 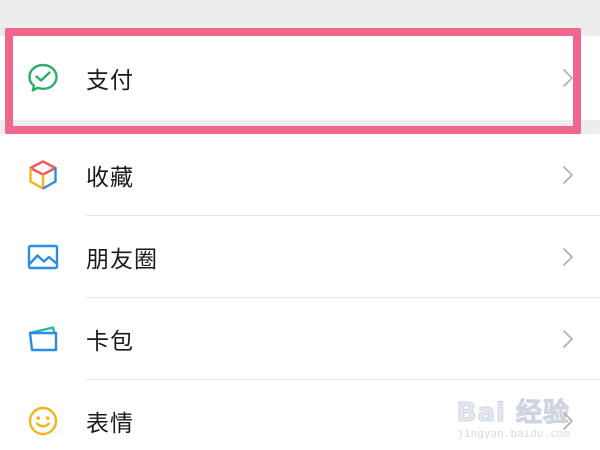 What do you see at coordinates (43, 257) in the screenshot?
I see `moments-picture-icon` at bounding box center [43, 257].